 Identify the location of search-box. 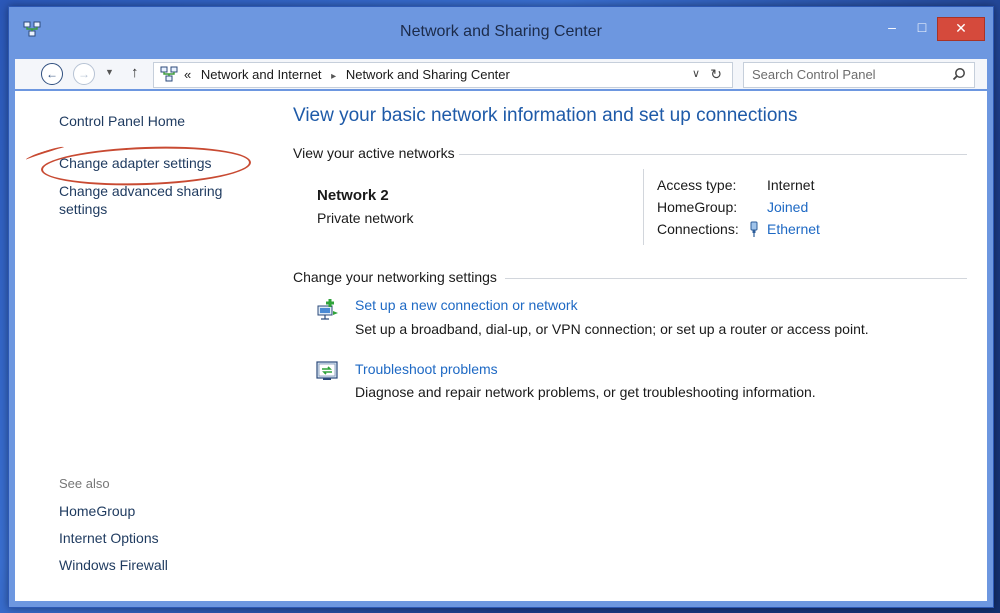
(859, 75).